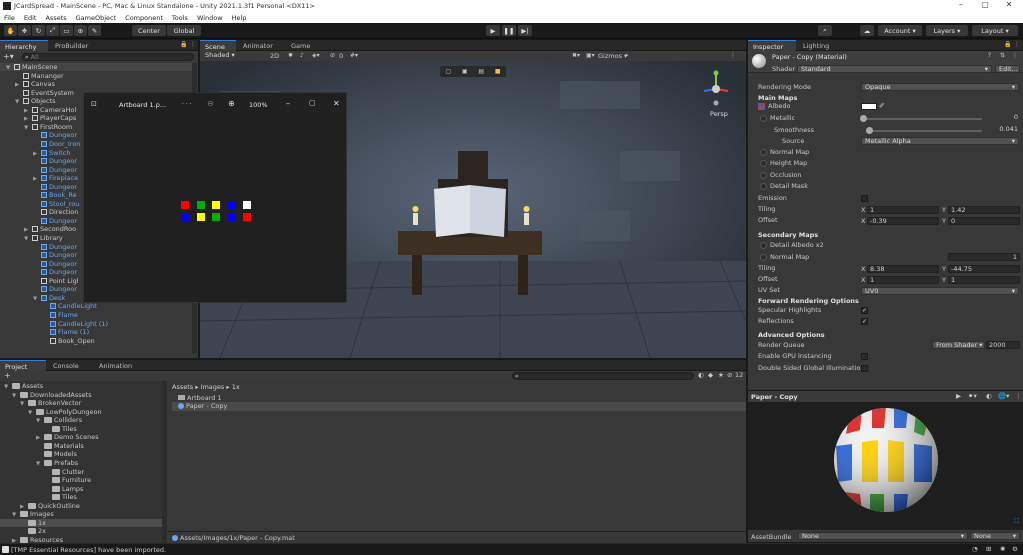  What do you see at coordinates (290, 55) in the screenshot?
I see `lighting-icon: ✹` at bounding box center [290, 55].